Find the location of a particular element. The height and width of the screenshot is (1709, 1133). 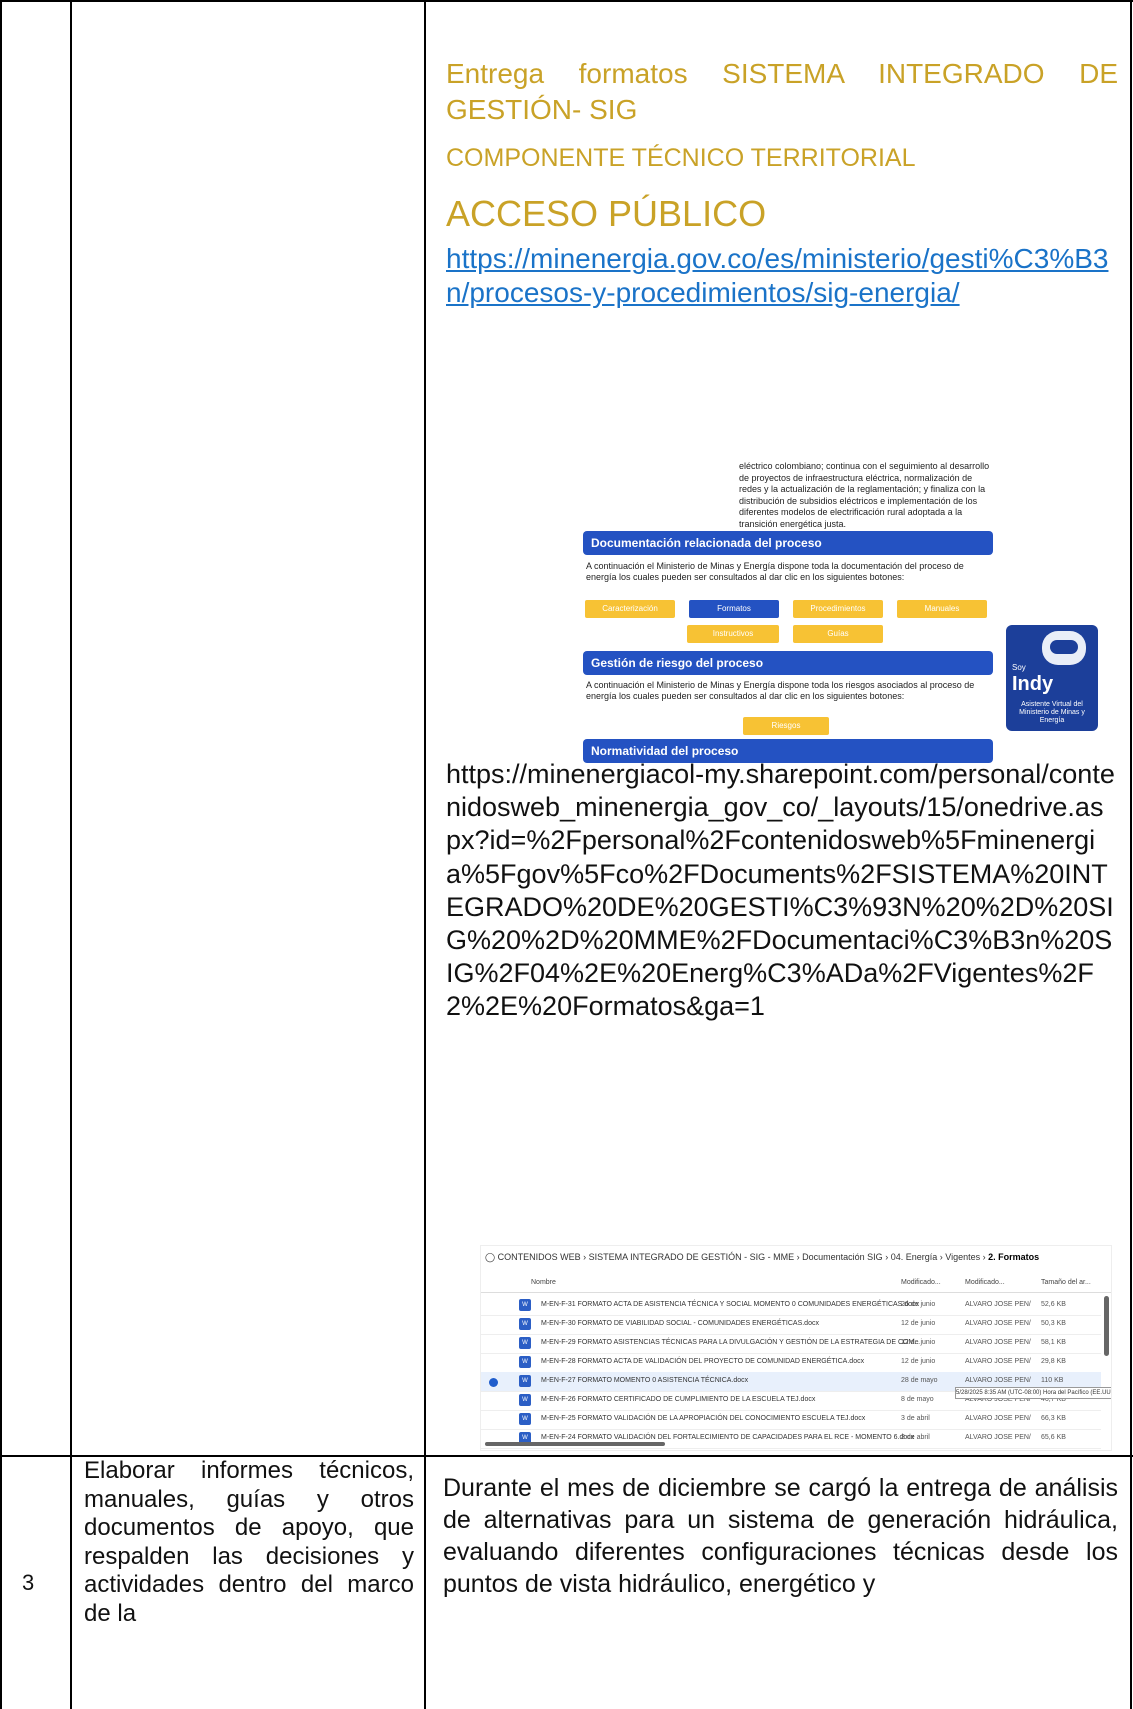

file-size: 29,8 KB is located at coordinates (1053, 1361).